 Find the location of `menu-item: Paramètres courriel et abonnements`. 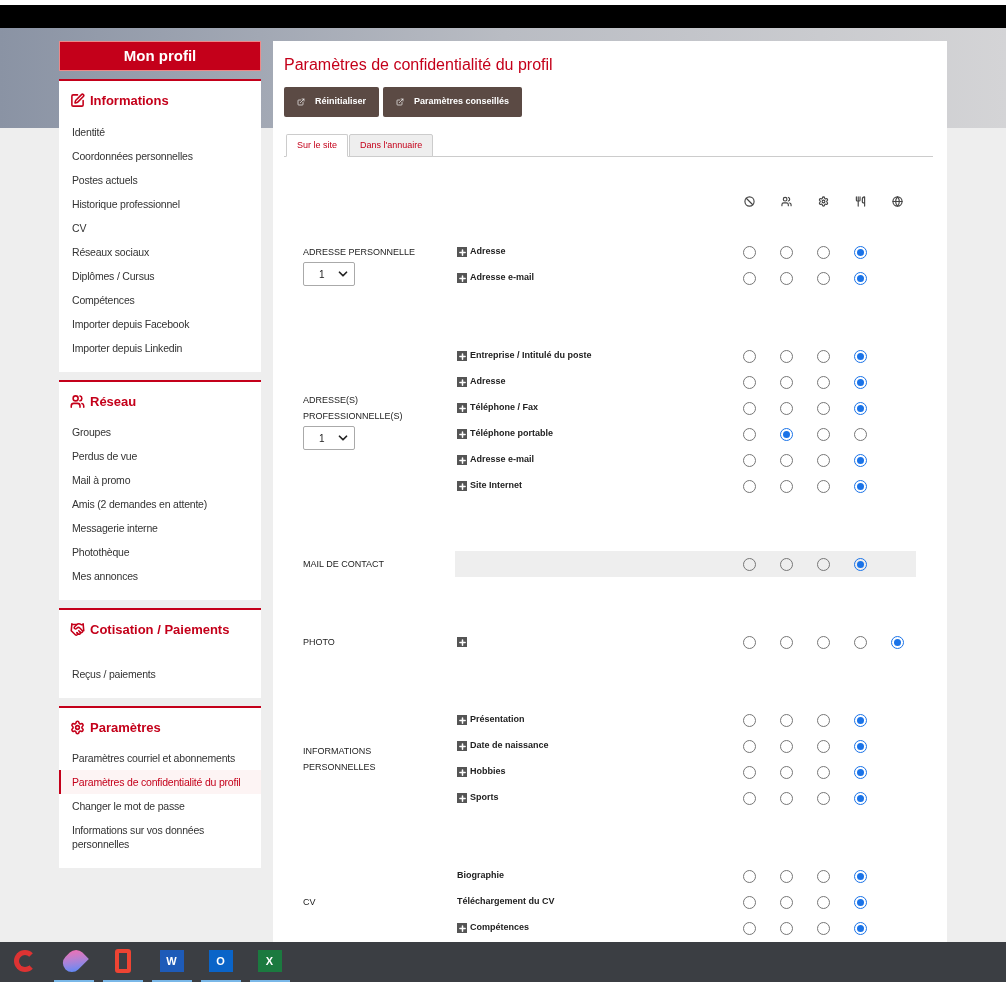

menu-item: Paramètres courriel et abonnements is located at coordinates (160, 758).